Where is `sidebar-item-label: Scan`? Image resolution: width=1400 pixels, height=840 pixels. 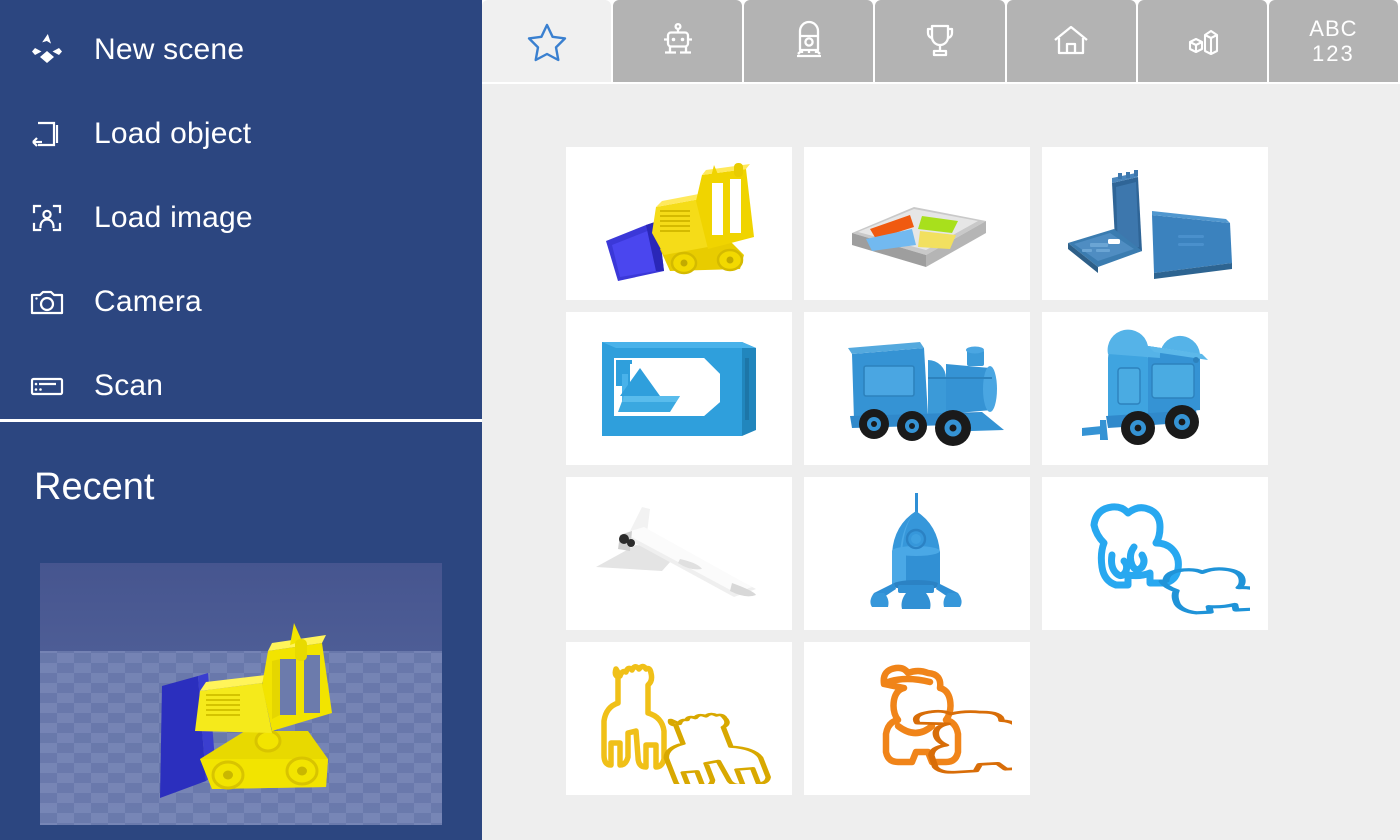 sidebar-item-label: Scan is located at coordinates (129, 385).